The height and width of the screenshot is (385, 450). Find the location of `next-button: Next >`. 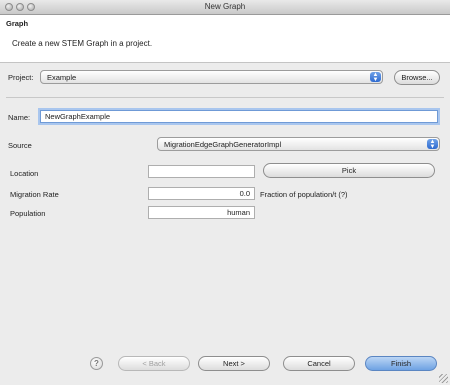

next-button: Next > is located at coordinates (234, 363).